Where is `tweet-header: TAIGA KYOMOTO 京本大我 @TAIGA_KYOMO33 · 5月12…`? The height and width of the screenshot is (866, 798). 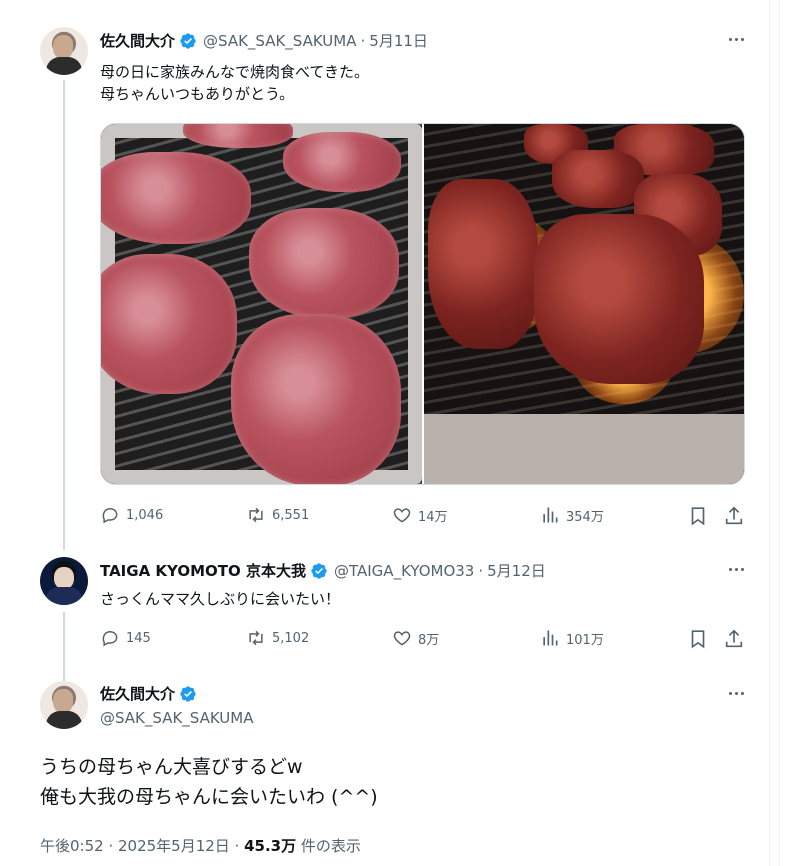
tweet-header: TAIGA KYOMOTO 京本大我 @TAIGA_KYOMO33 · 5月12… is located at coordinates (323, 570).